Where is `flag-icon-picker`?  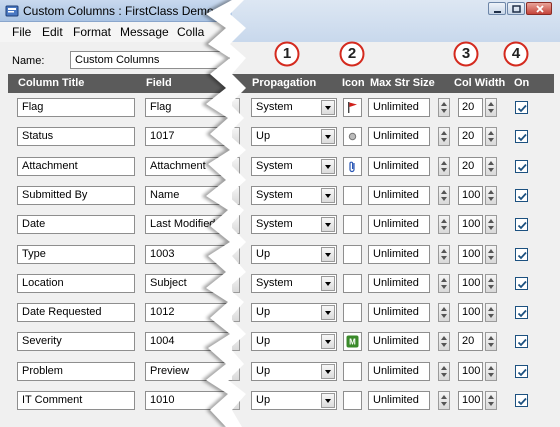
flag-icon-picker is located at coordinates (352, 107).